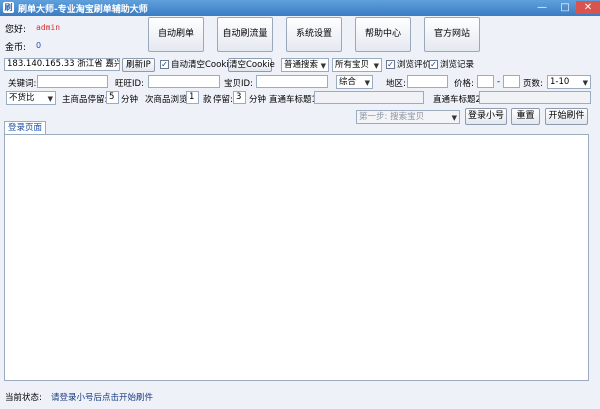 Image resolution: width=600 pixels, height=409 pixels. I want to click on train-title1-label: 直通车标题1:, so click(294, 100).